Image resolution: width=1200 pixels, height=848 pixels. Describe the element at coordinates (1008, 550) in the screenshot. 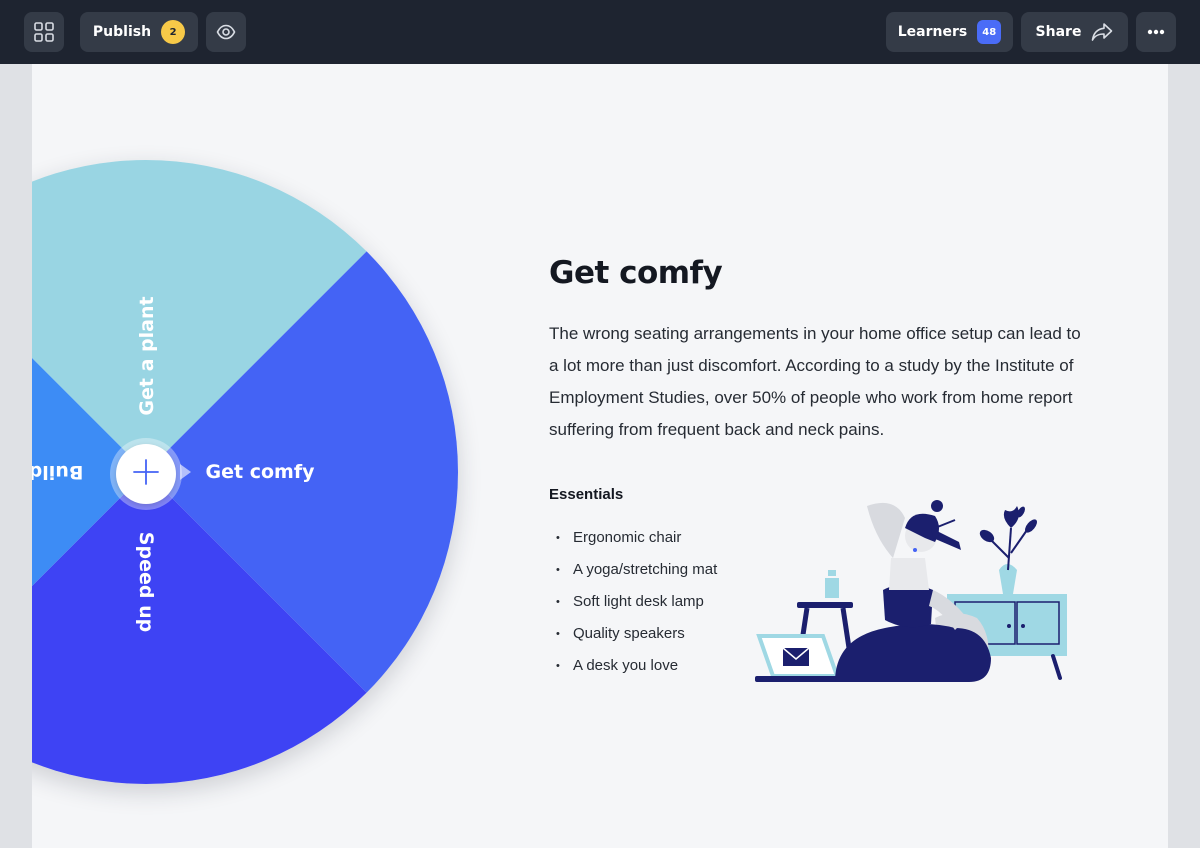

I see `plant-shape` at that location.